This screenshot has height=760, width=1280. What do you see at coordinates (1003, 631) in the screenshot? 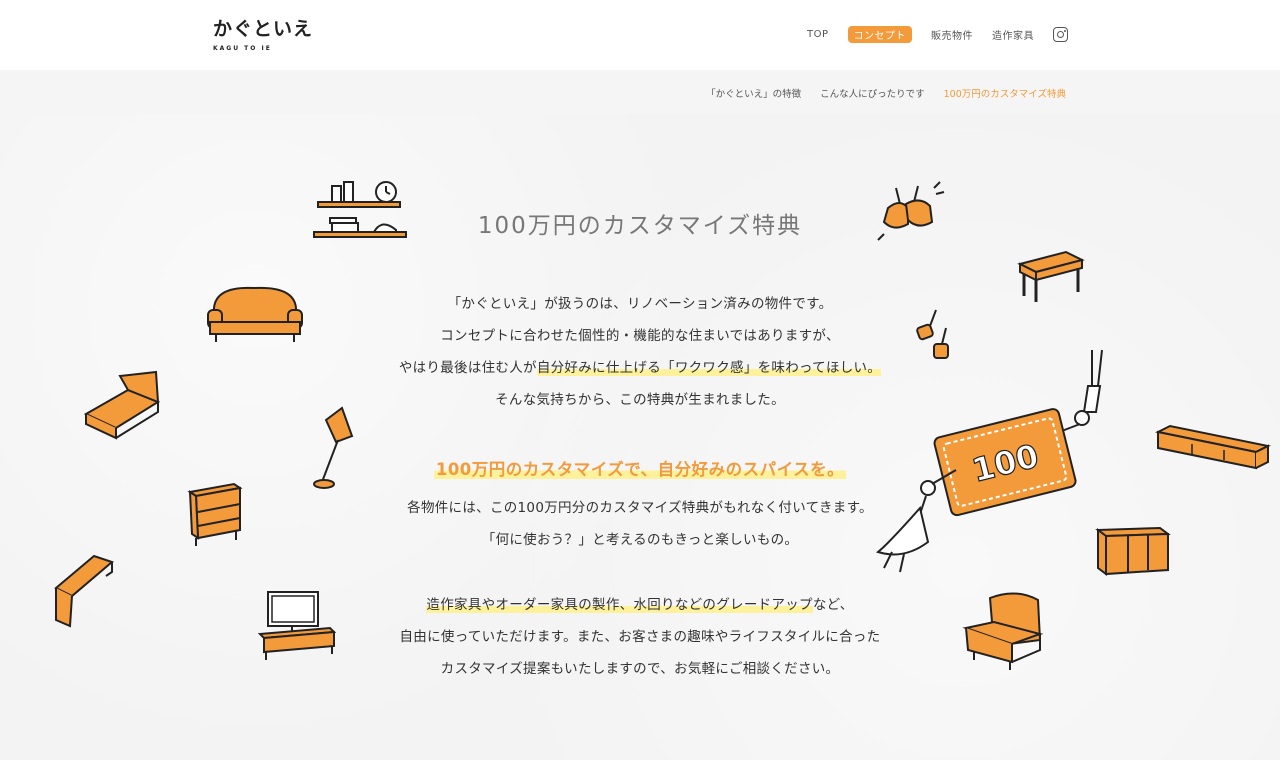
I see `armchair-illustration` at bounding box center [1003, 631].